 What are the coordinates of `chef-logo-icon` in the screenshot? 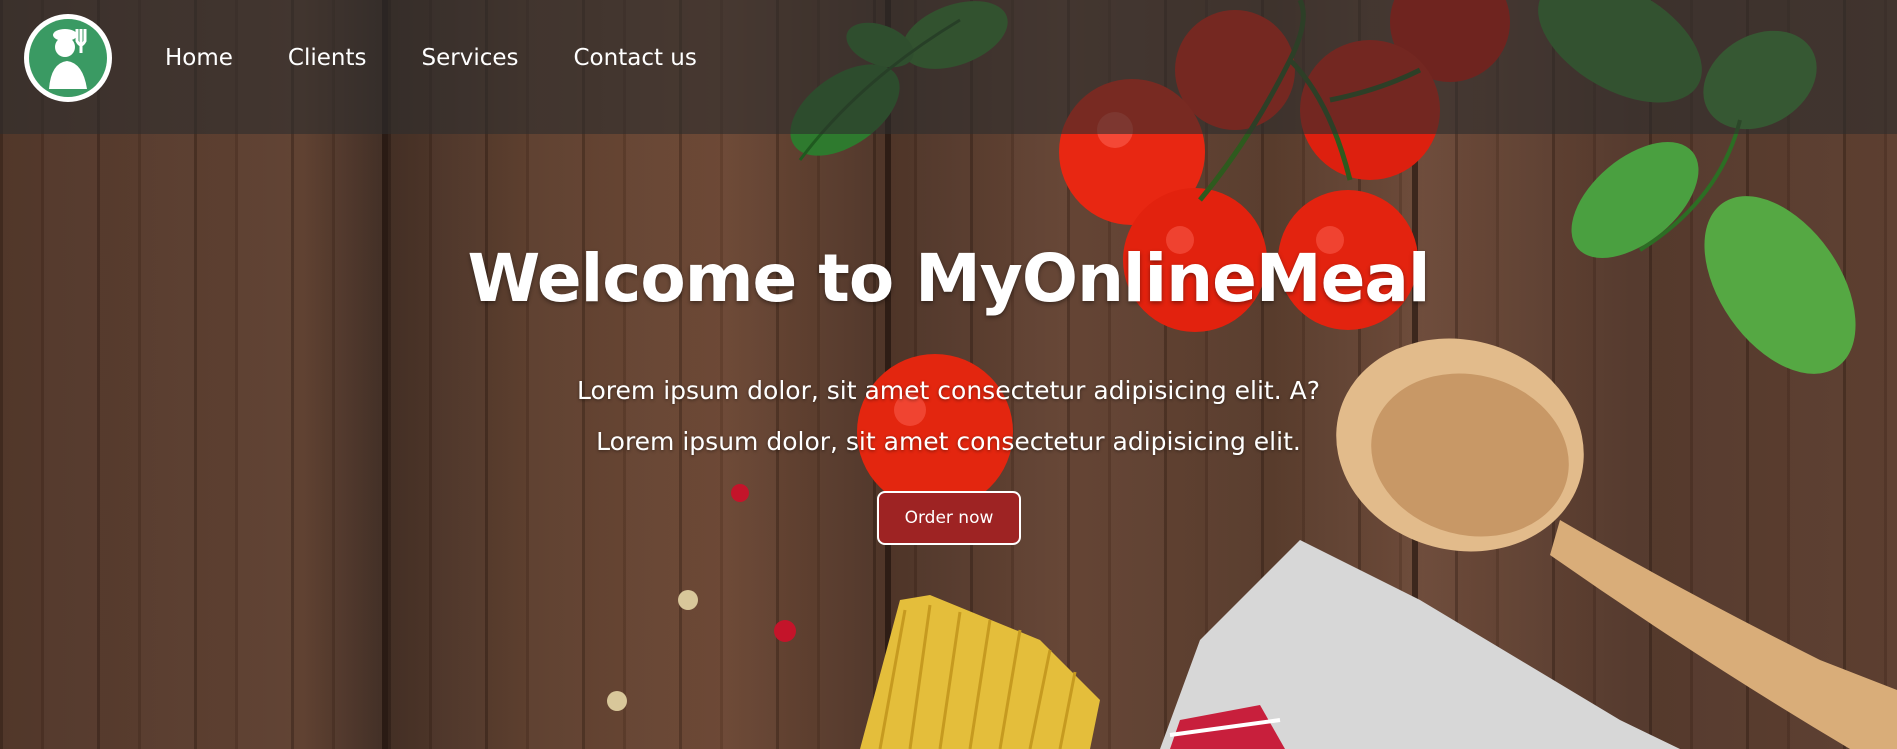 It's located at (68, 58).